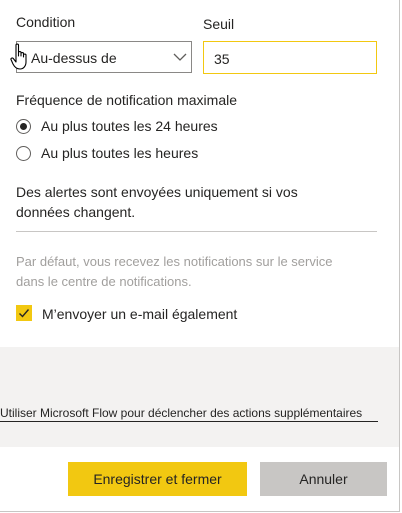 This screenshot has height=513, width=402. I want to click on threshold-input: 35, so click(290, 57).